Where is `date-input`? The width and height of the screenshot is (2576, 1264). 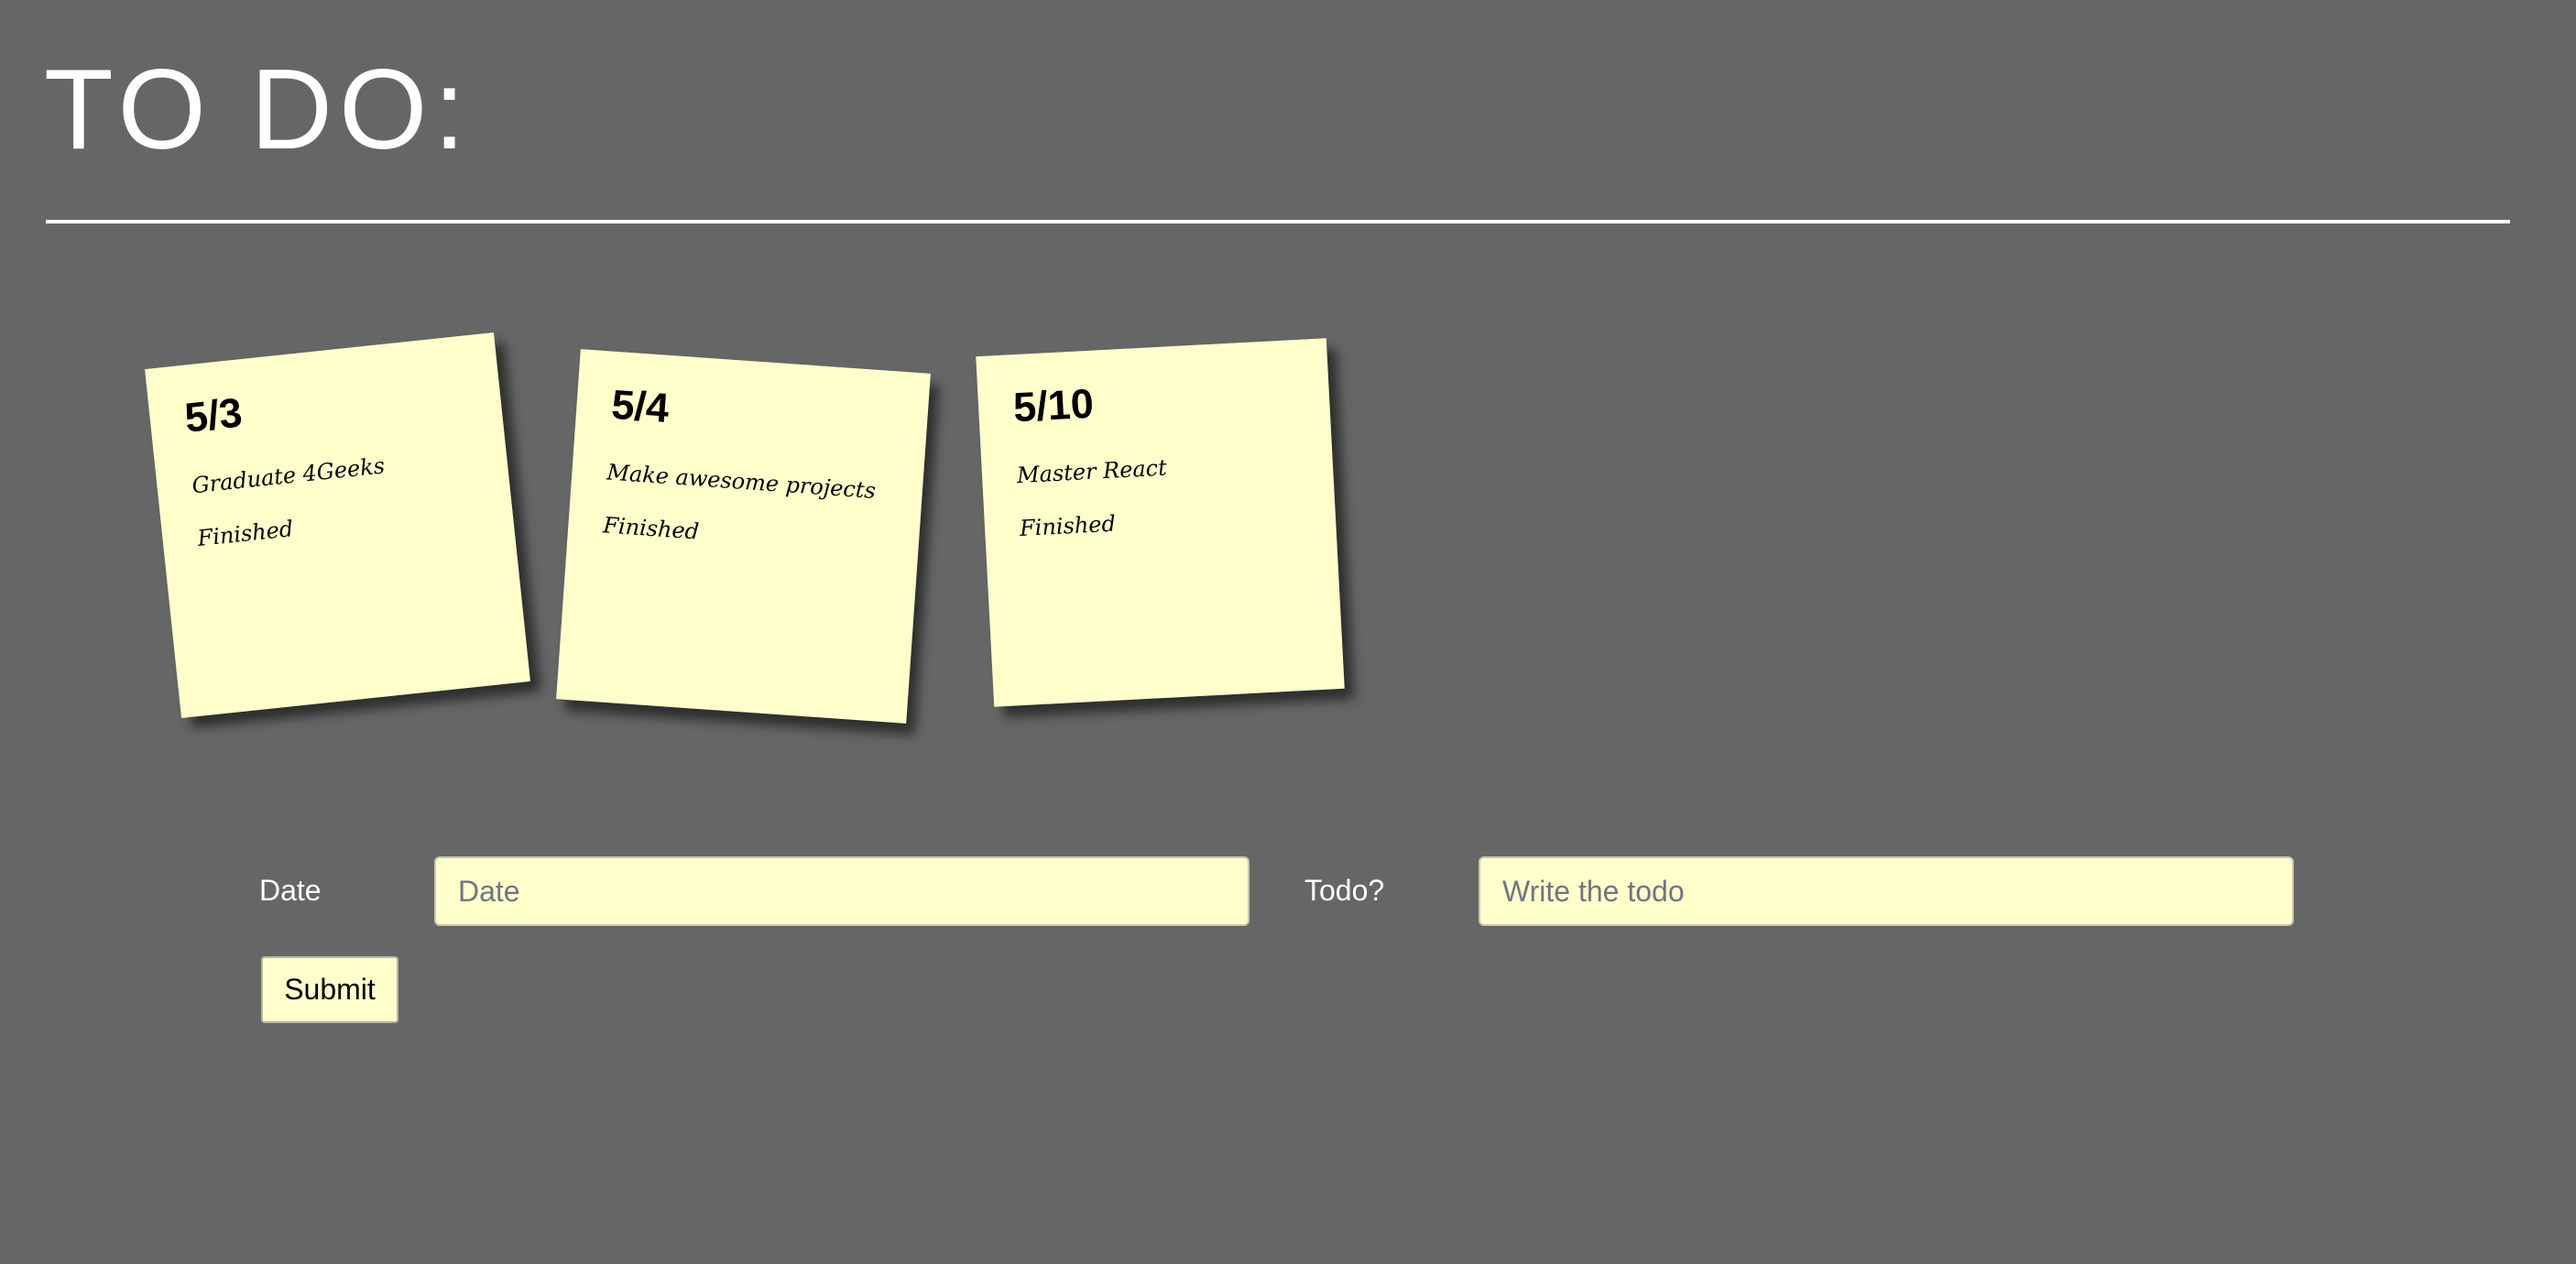
date-input is located at coordinates (842, 891).